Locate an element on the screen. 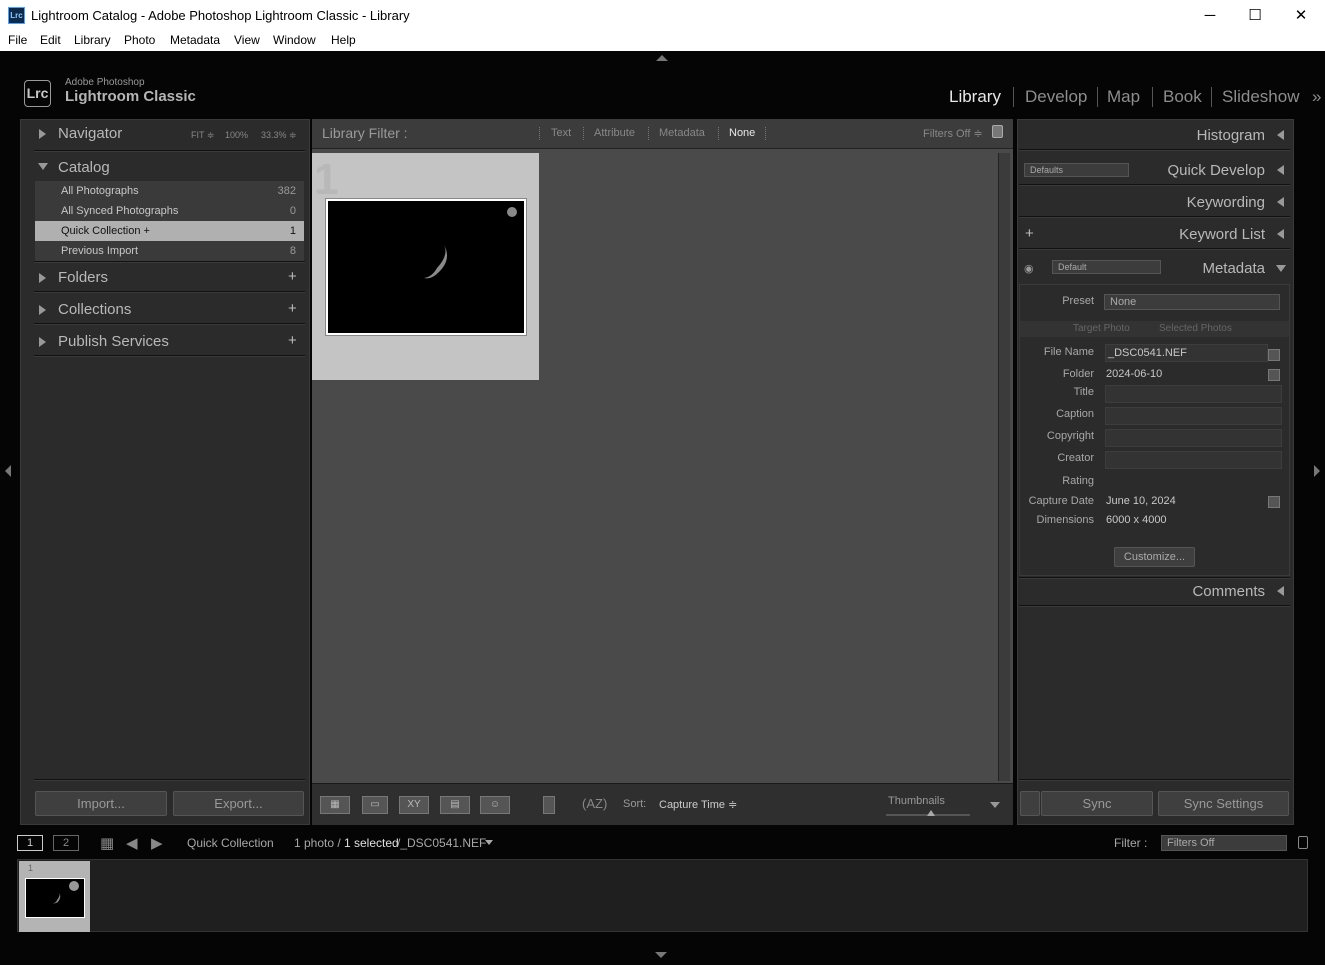  sort-direction-icon: (AZ) is located at coordinates (594, 803).